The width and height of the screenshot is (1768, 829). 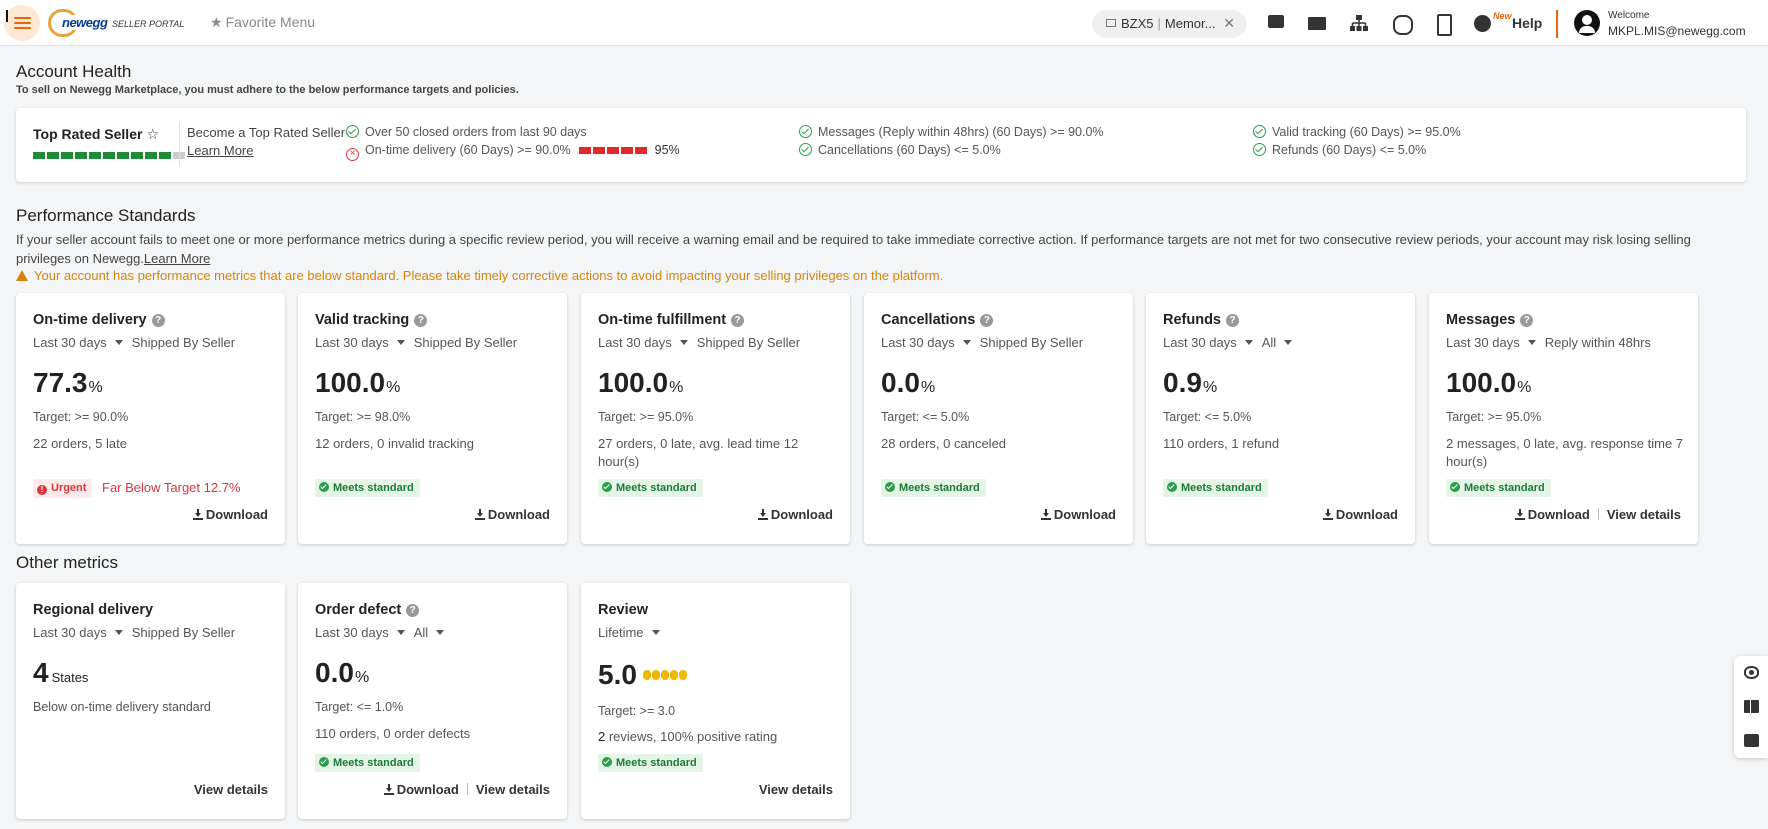 I want to click on account-health-title: Account Health, so click(x=74, y=71).